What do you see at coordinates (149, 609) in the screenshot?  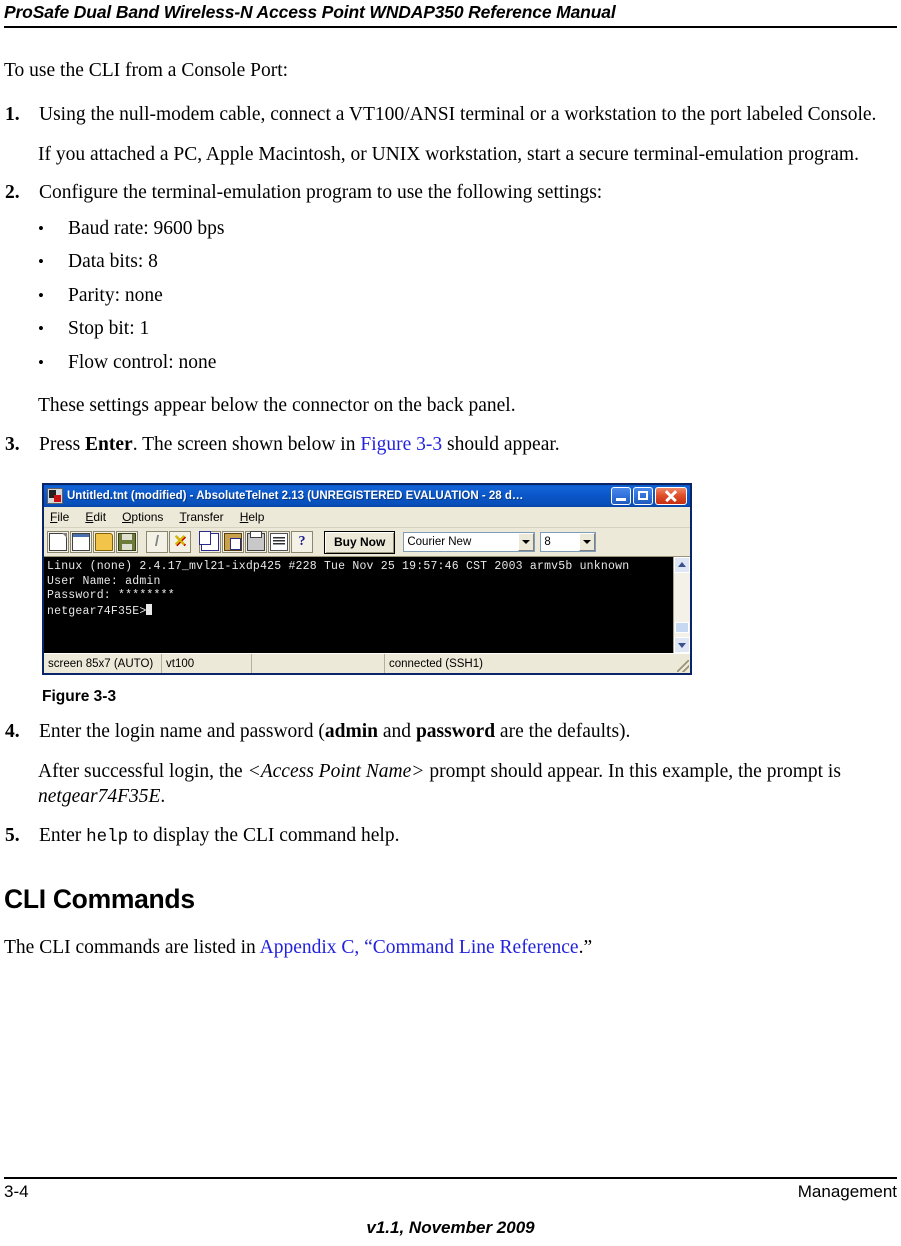 I see `terminal-cursor` at bounding box center [149, 609].